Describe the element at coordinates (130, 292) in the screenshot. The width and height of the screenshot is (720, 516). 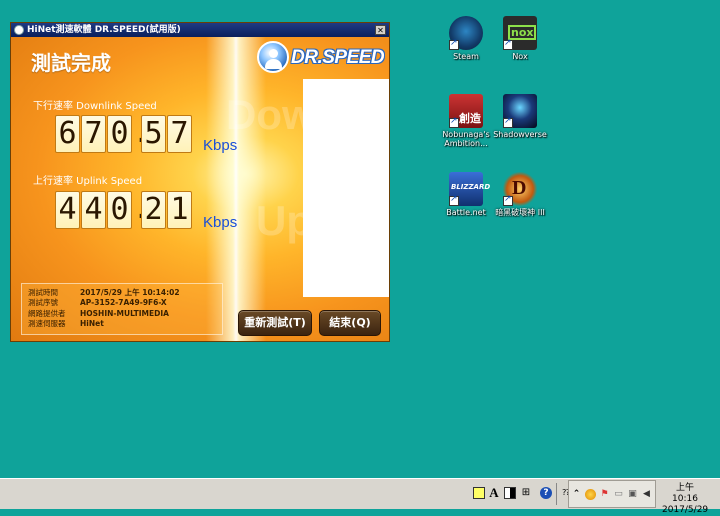
I see `info-value: 2017/5/29 上午 10:14:02` at that location.